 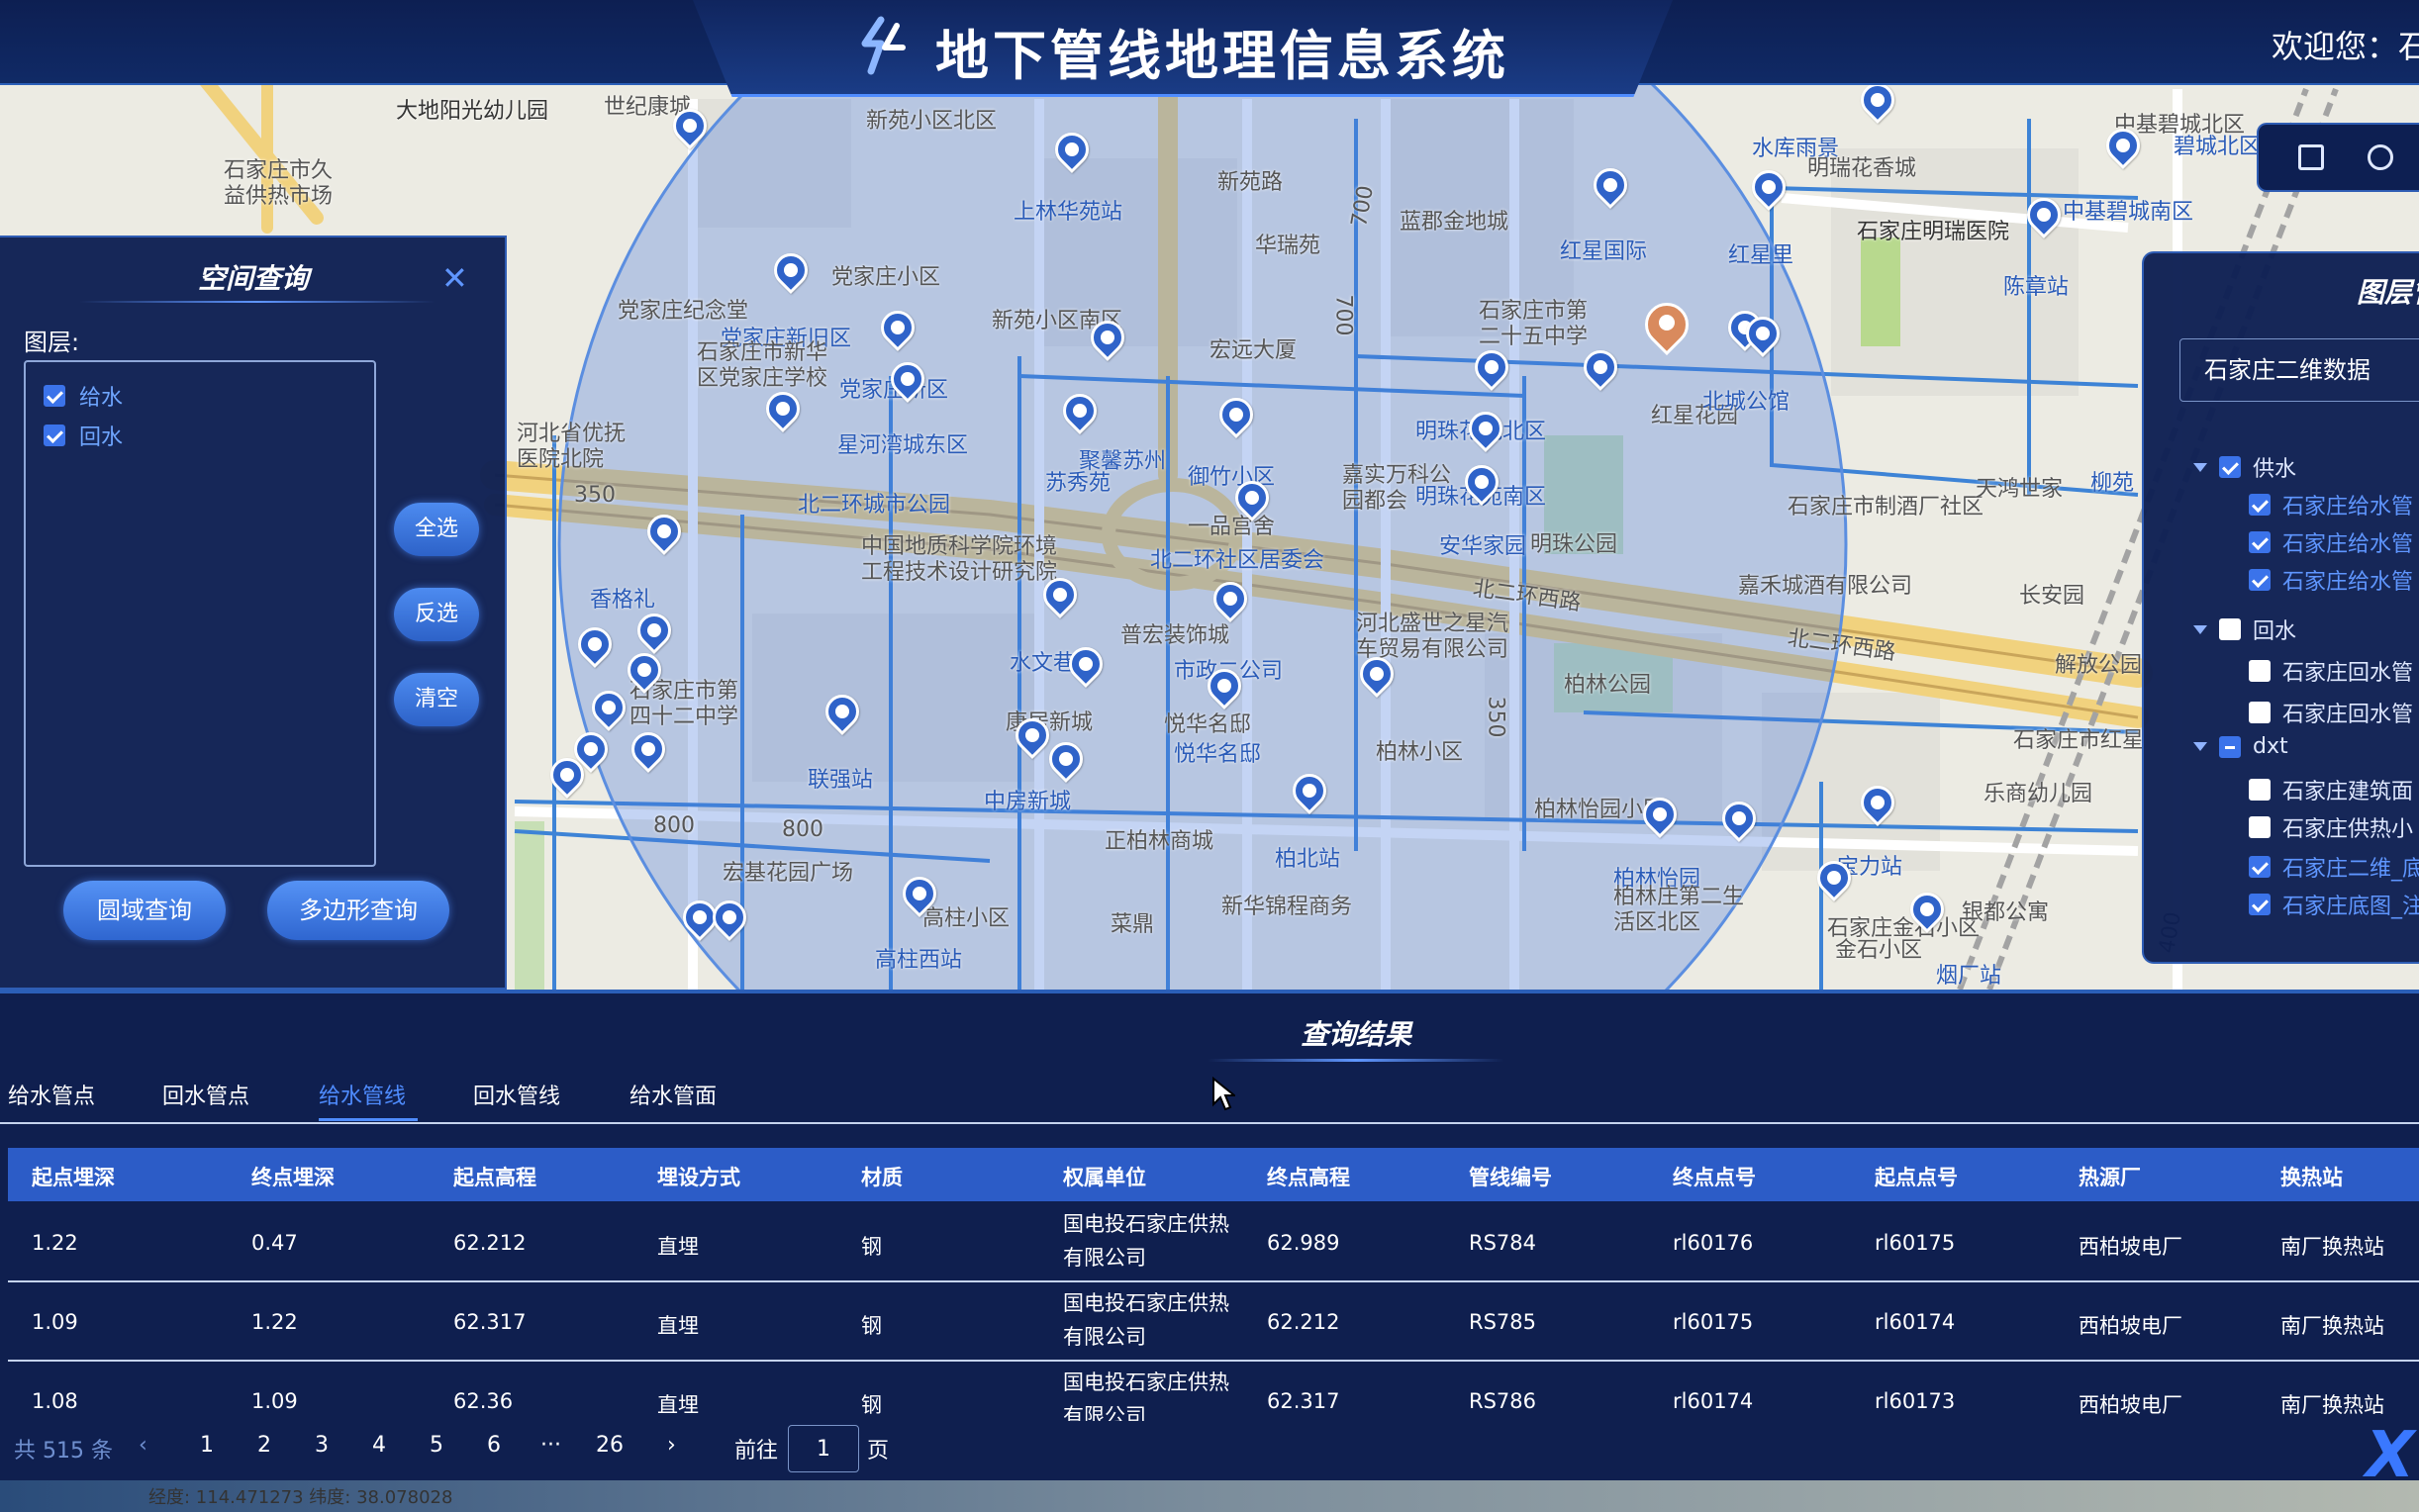 What do you see at coordinates (2311, 1176) in the screenshot?
I see `column-header: 换热站` at bounding box center [2311, 1176].